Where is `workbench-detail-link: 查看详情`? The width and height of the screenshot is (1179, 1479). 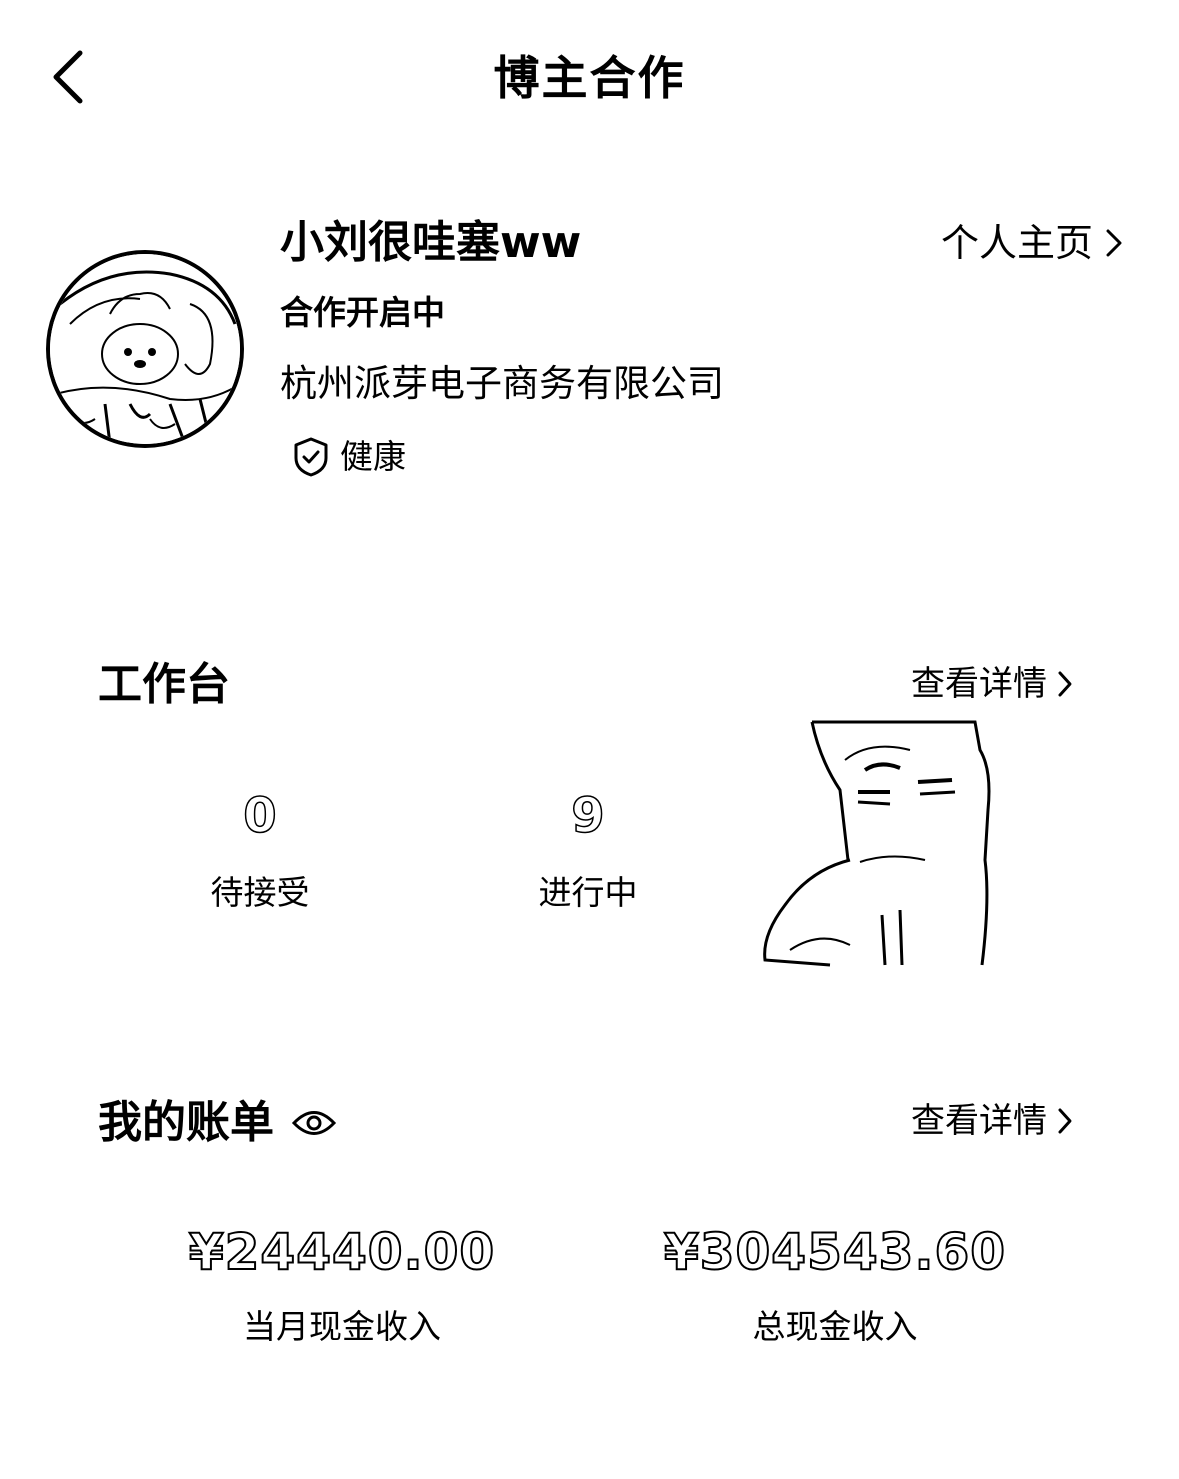 workbench-detail-link: 查看详情 is located at coordinates (992, 684).